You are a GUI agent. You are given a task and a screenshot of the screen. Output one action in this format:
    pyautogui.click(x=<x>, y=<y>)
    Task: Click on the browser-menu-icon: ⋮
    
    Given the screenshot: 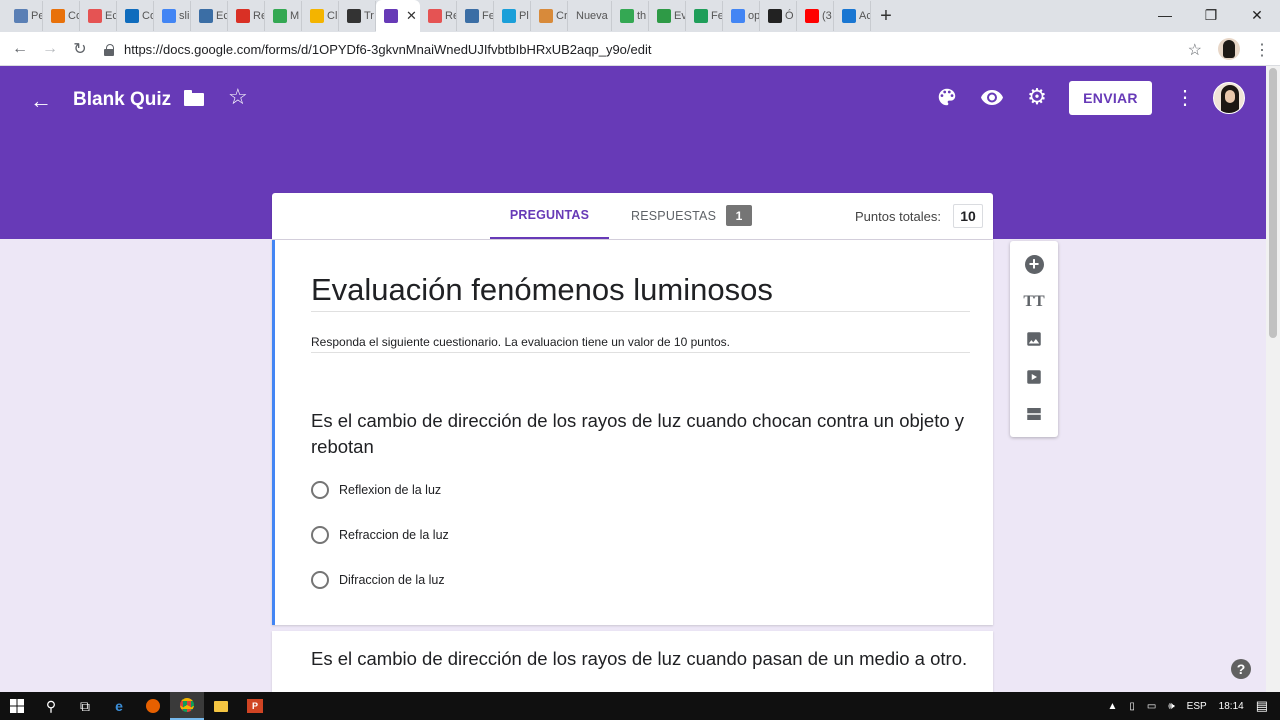 What is the action you would take?
    pyautogui.click(x=1262, y=50)
    